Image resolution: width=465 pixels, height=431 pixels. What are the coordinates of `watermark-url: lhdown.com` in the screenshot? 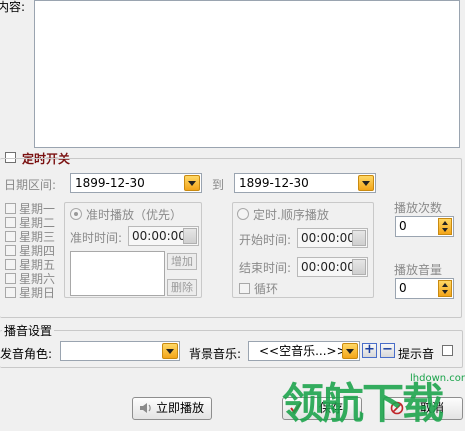 It's located at (437, 378).